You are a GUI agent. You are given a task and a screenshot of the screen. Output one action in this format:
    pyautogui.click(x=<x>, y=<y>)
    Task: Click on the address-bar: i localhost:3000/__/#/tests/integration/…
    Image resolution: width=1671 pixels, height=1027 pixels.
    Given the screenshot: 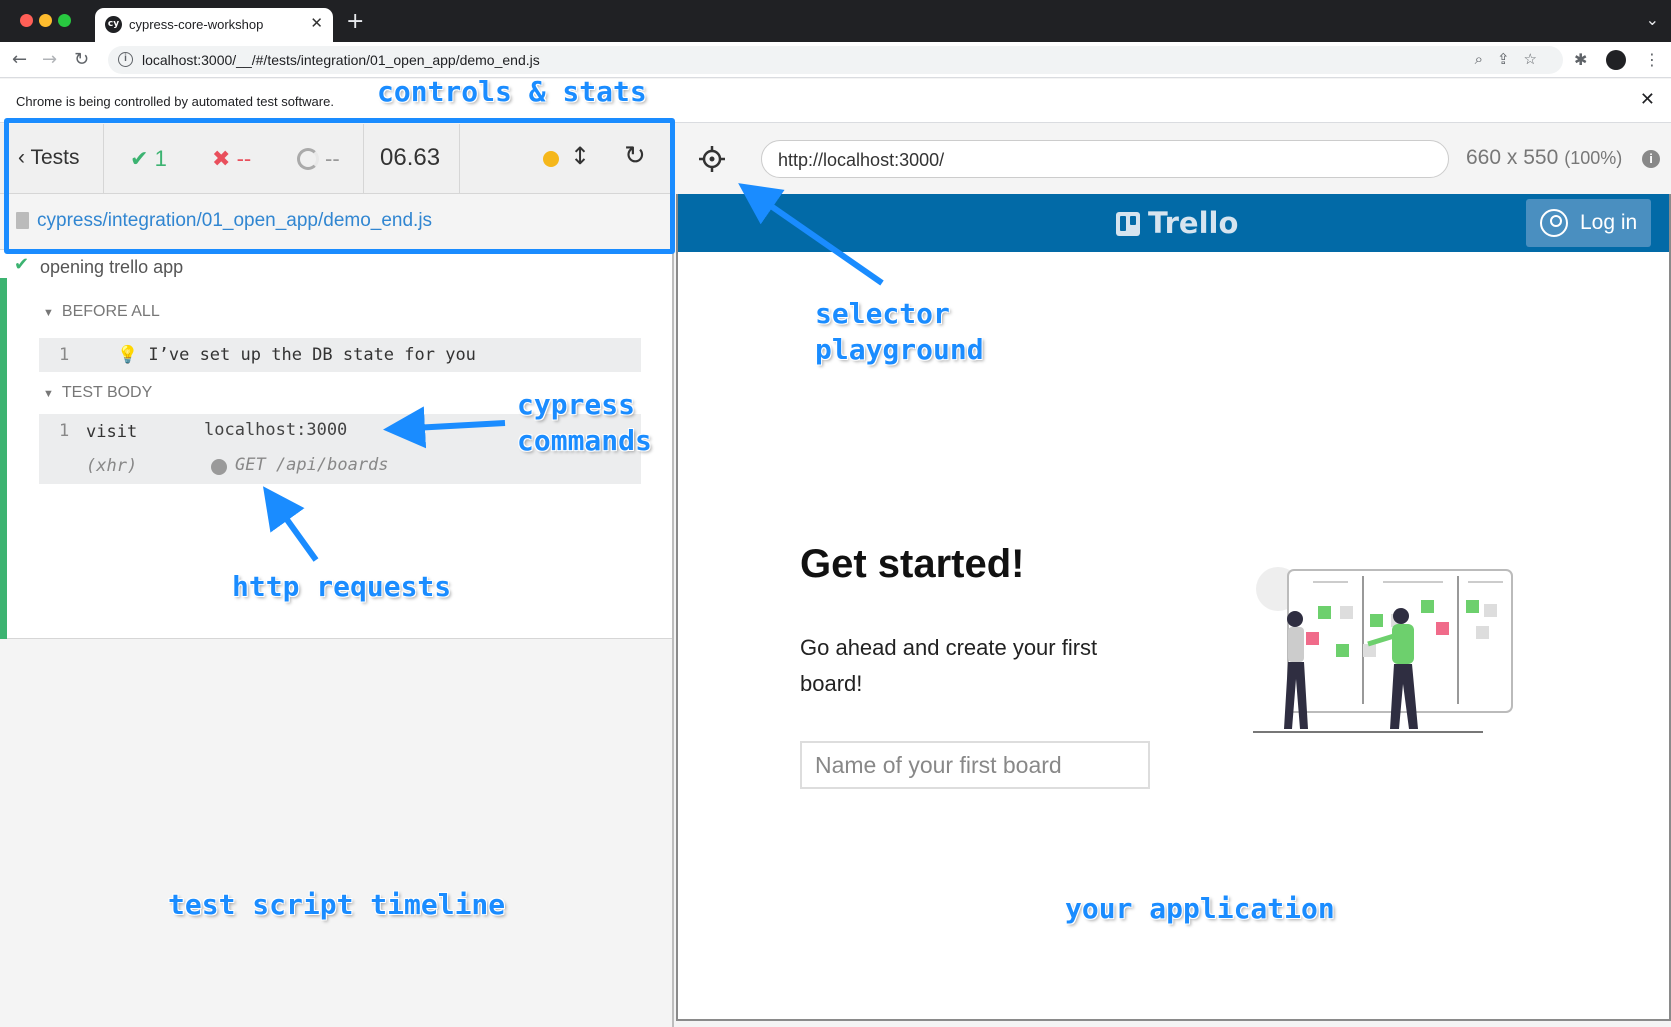 What is the action you would take?
    pyautogui.click(x=835, y=60)
    